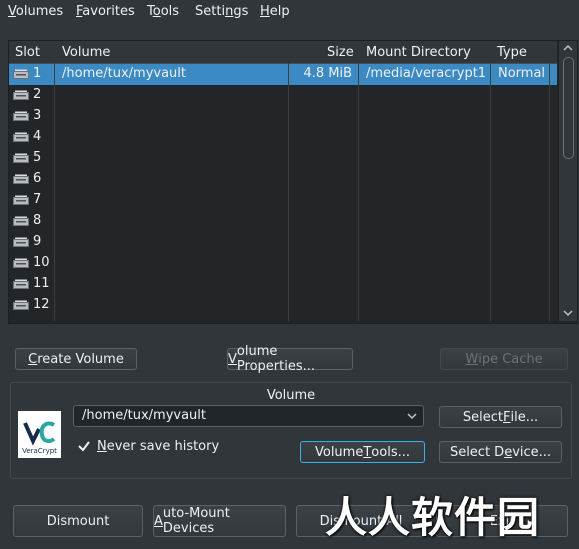  Describe the element at coordinates (283, 158) in the screenshot. I see `table-row: 5` at that location.